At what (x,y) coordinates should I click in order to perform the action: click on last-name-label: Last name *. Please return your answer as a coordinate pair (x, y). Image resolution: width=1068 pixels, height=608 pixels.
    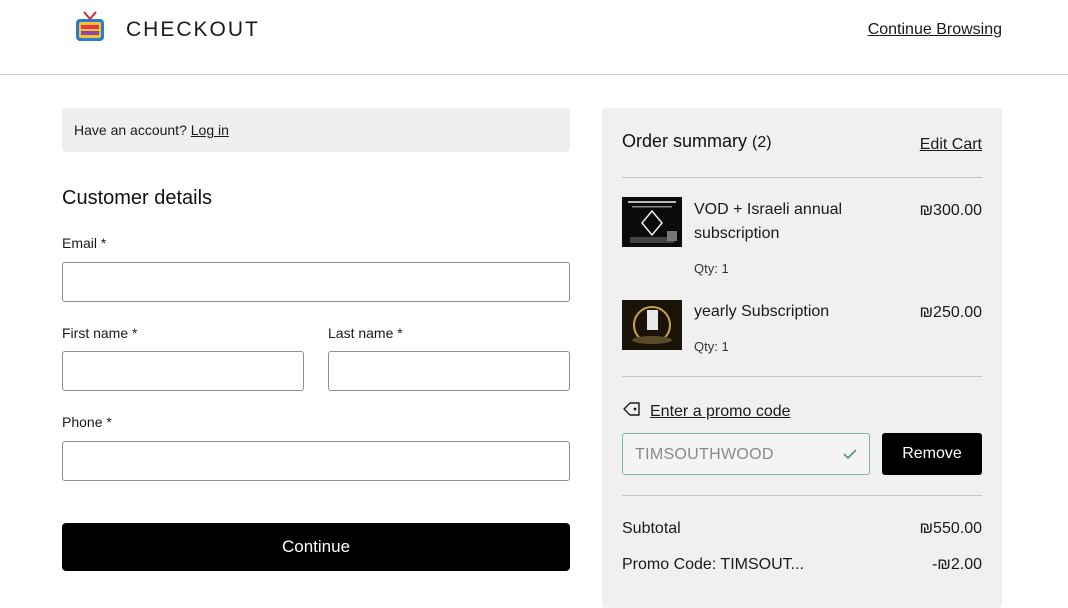
    Looking at the image, I should click on (365, 333).